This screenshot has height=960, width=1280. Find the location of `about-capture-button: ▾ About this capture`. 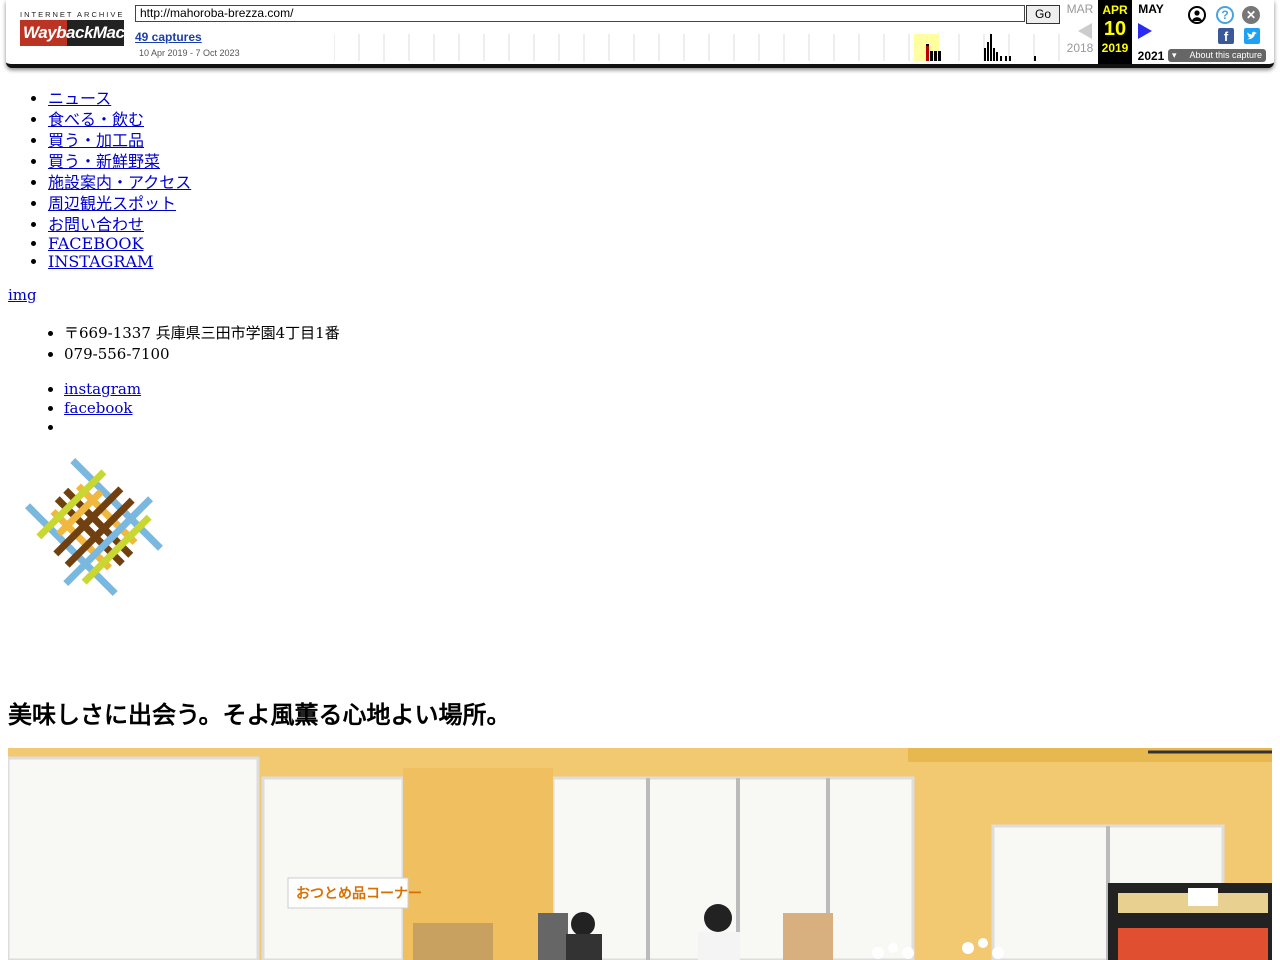

about-capture-button: ▾ About this capture is located at coordinates (1217, 55).